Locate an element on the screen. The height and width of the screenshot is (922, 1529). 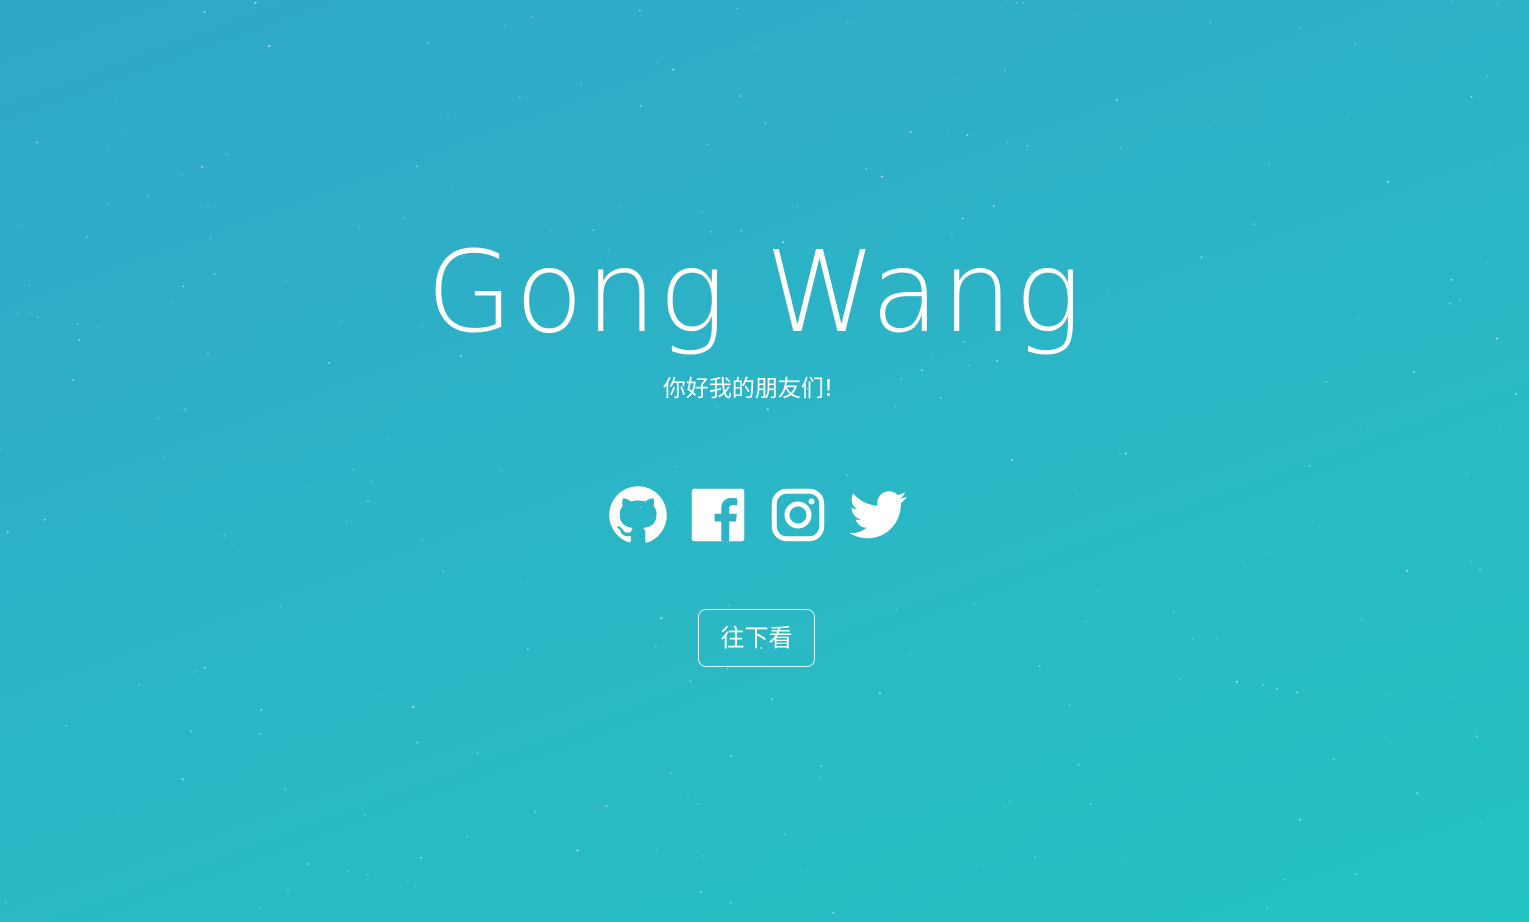
twitter-link is located at coordinates (878, 515).